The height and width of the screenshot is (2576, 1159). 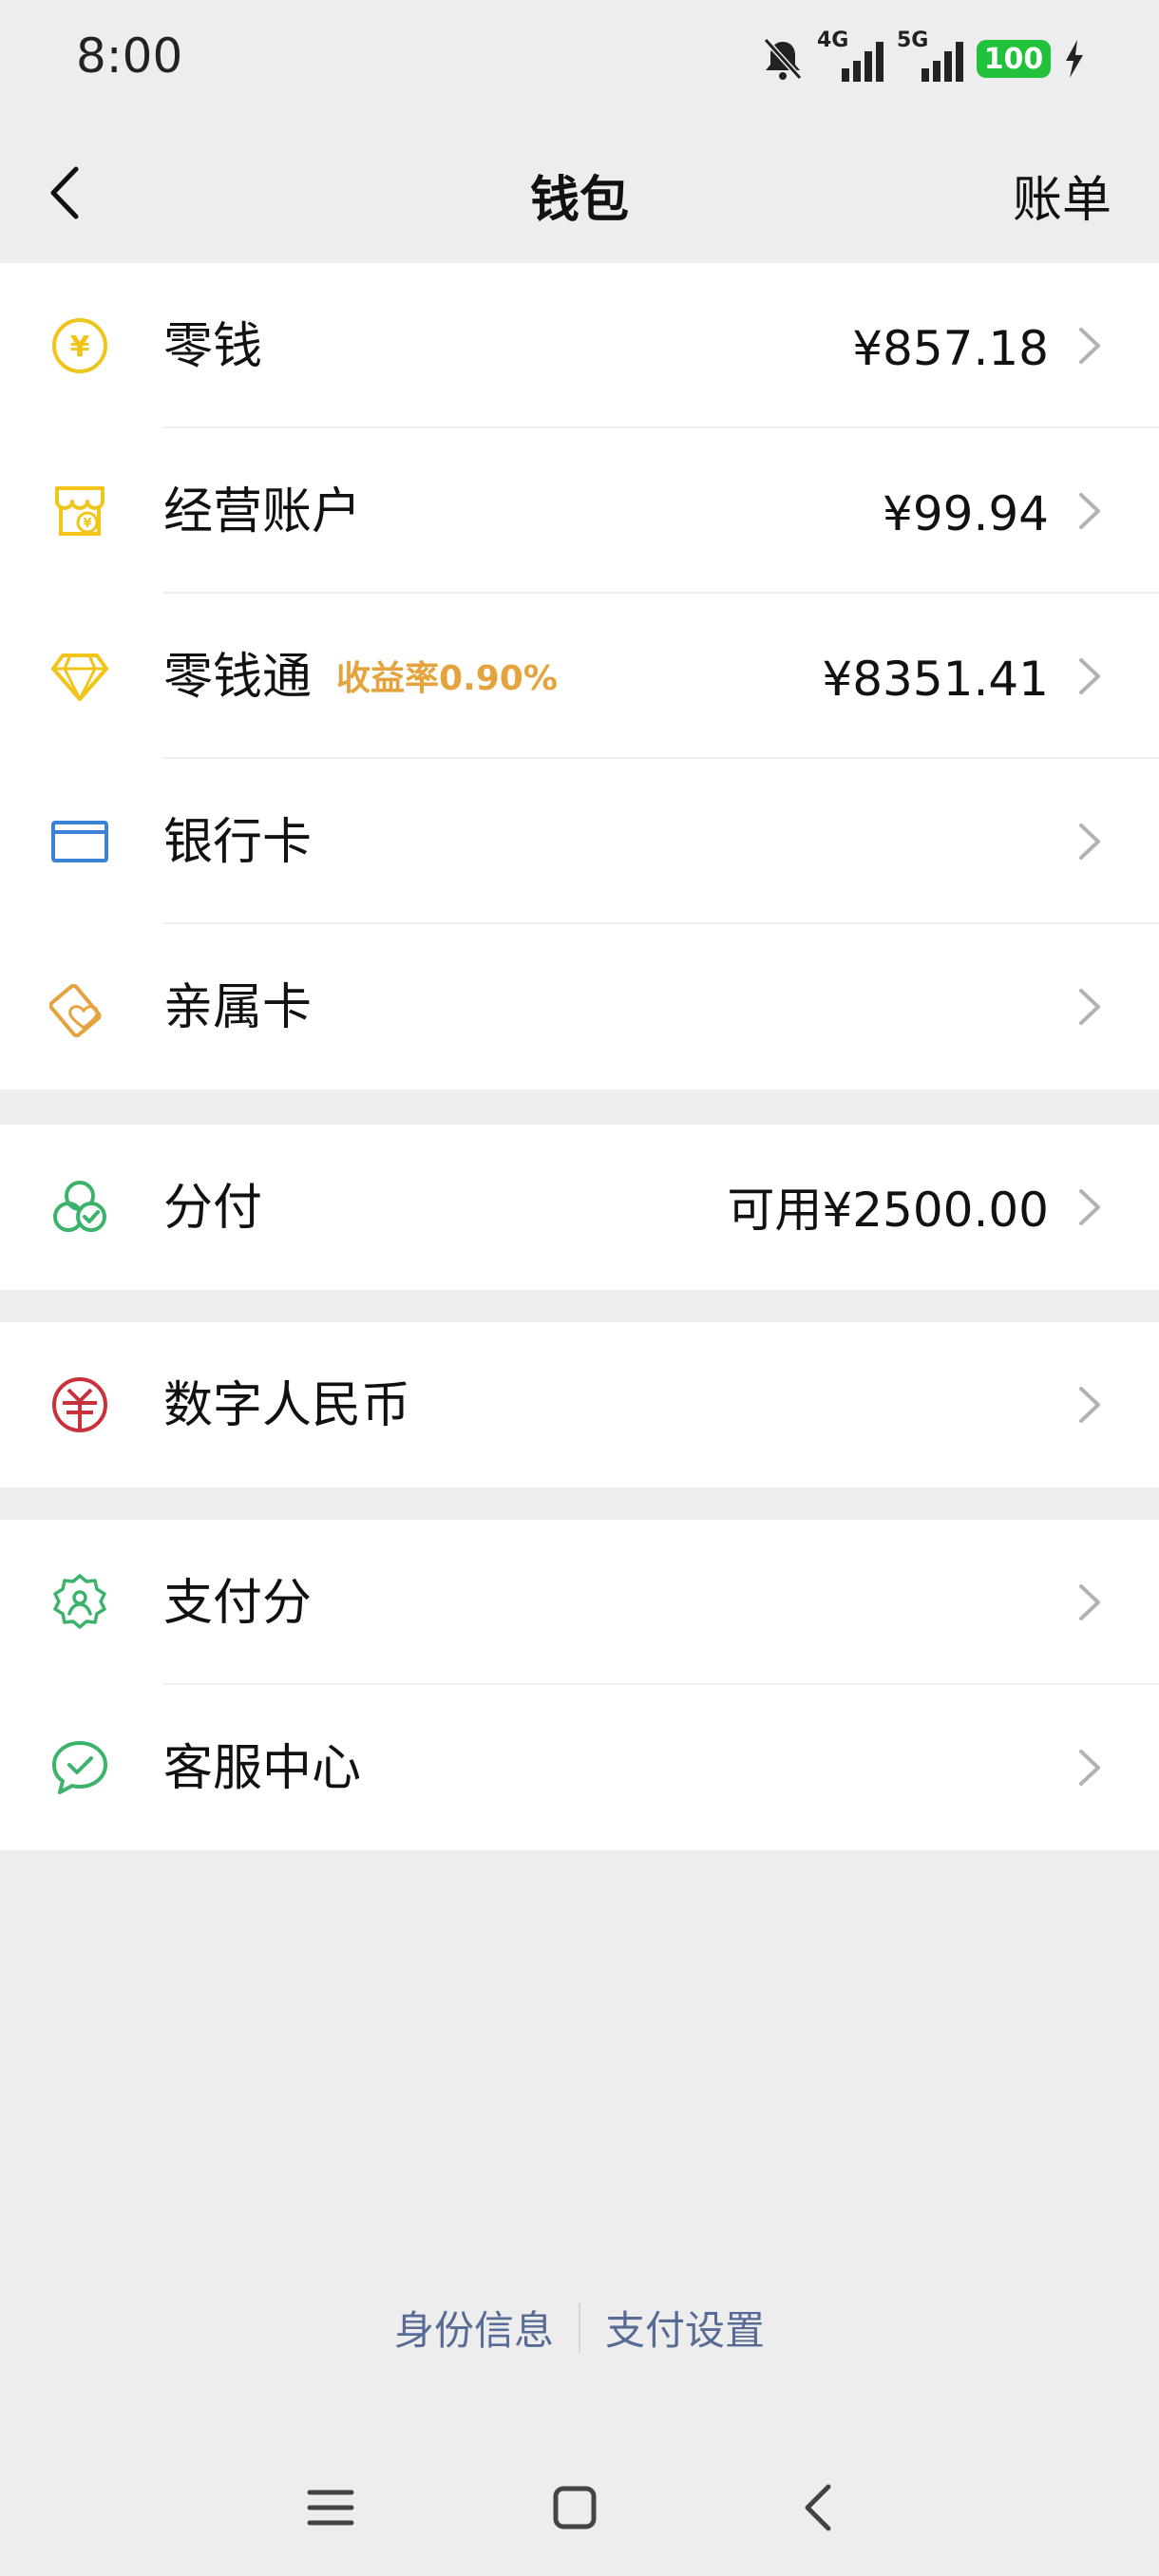 I want to click on row-lingqiantong: 零钱通 收益率0.90% ¥8351.41, so click(x=579, y=676).